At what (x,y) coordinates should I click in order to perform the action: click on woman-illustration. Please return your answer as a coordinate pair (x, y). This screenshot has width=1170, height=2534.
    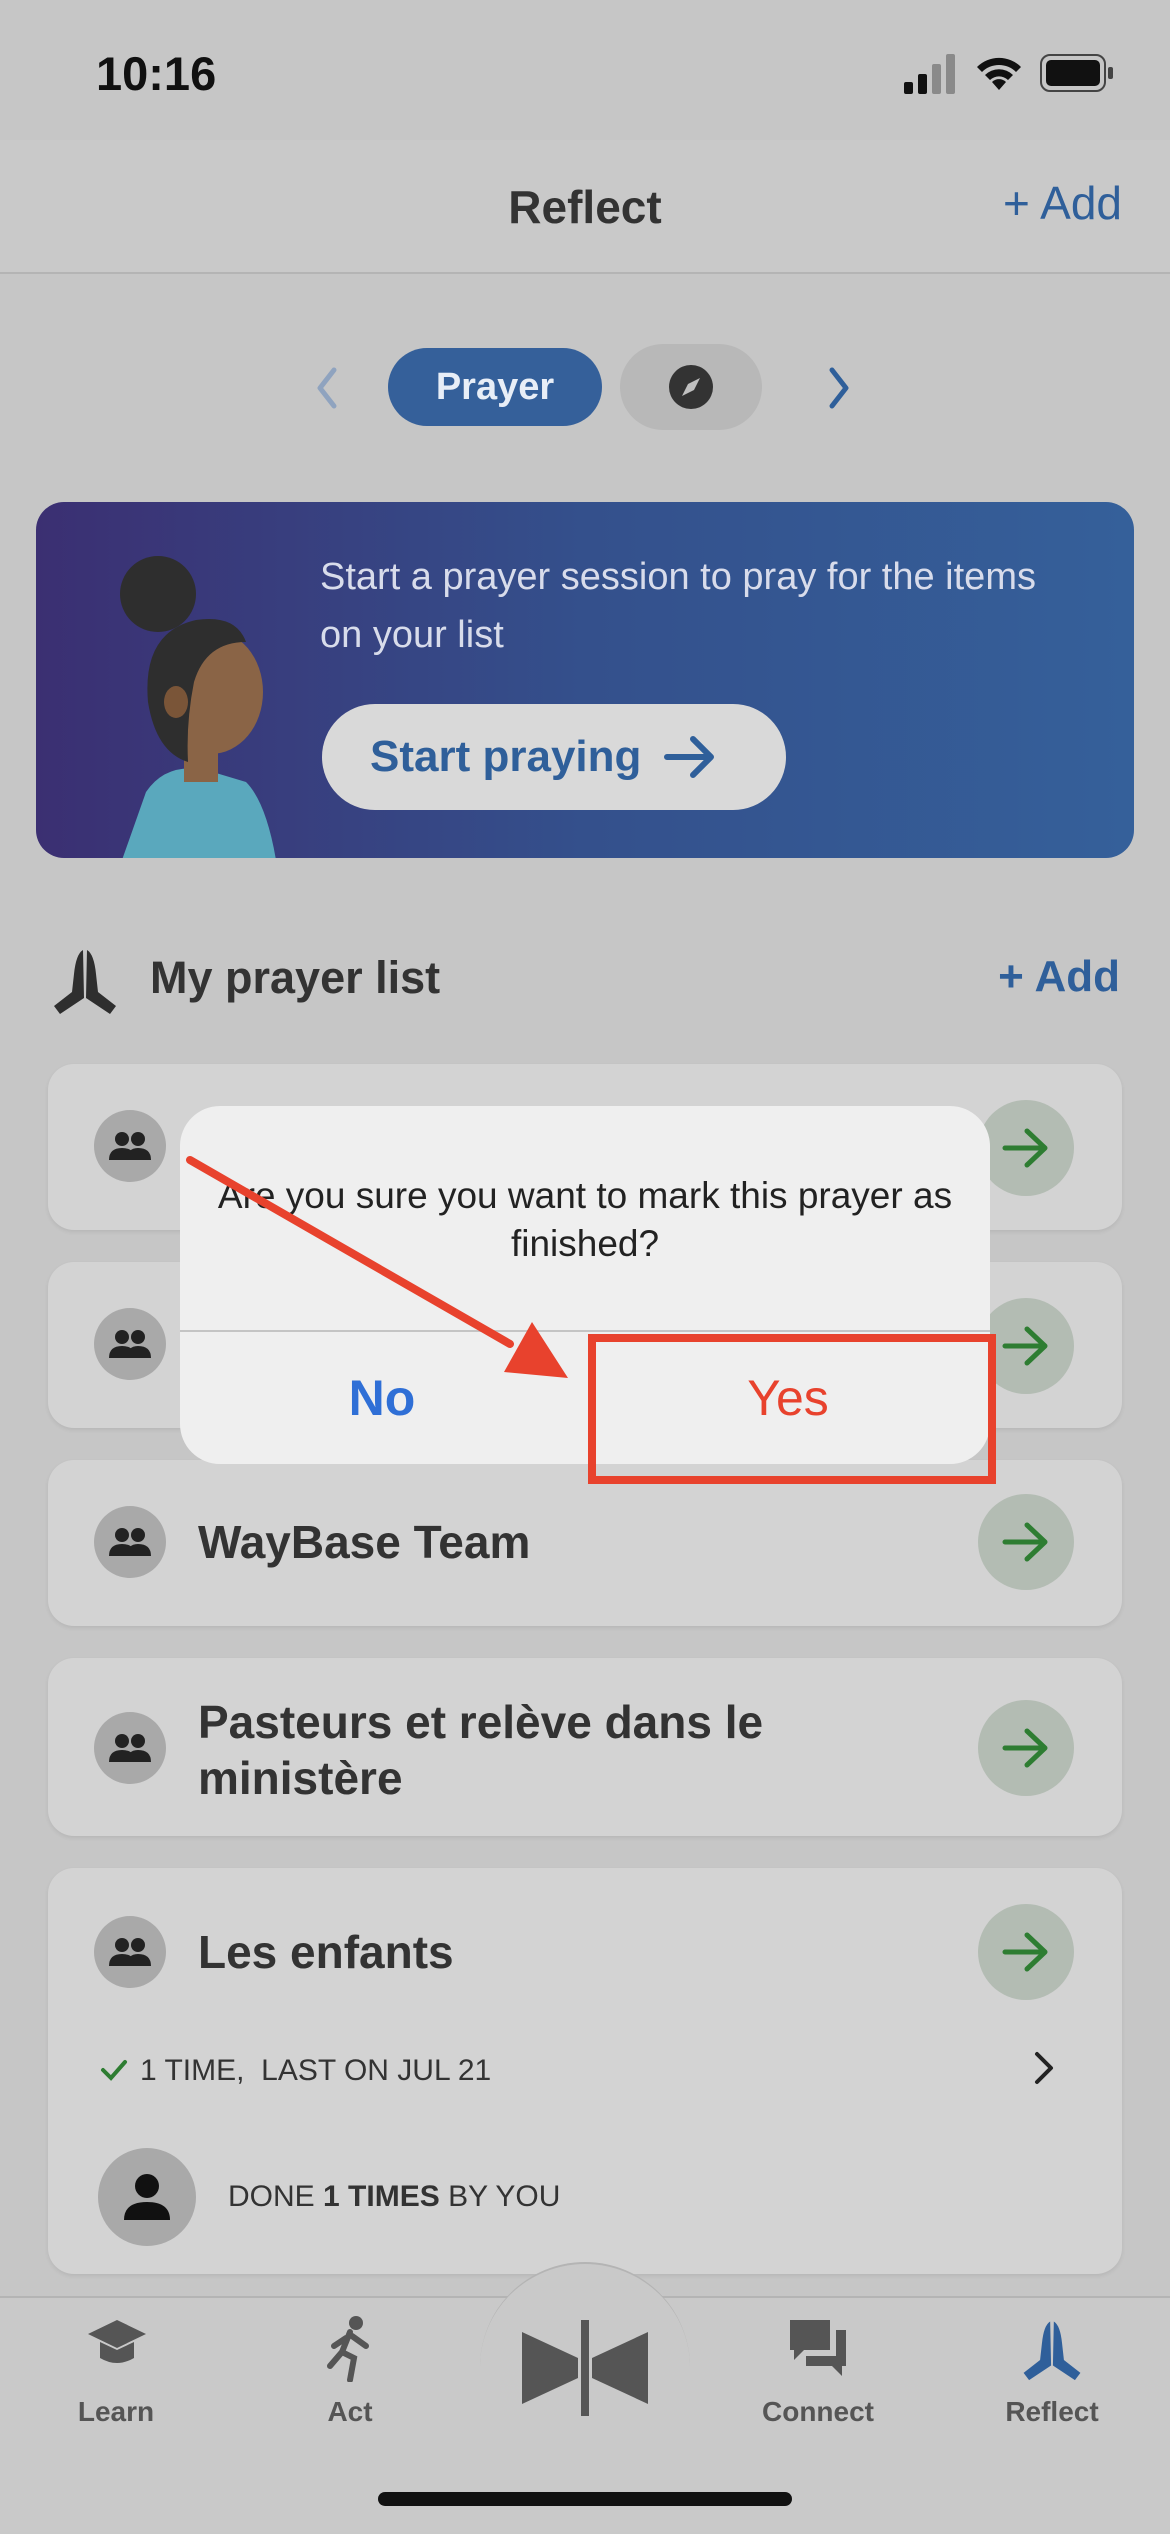
    Looking at the image, I should click on (198, 707).